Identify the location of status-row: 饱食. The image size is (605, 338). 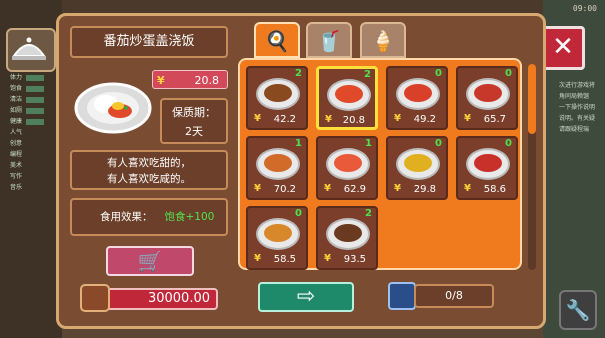
(32, 88).